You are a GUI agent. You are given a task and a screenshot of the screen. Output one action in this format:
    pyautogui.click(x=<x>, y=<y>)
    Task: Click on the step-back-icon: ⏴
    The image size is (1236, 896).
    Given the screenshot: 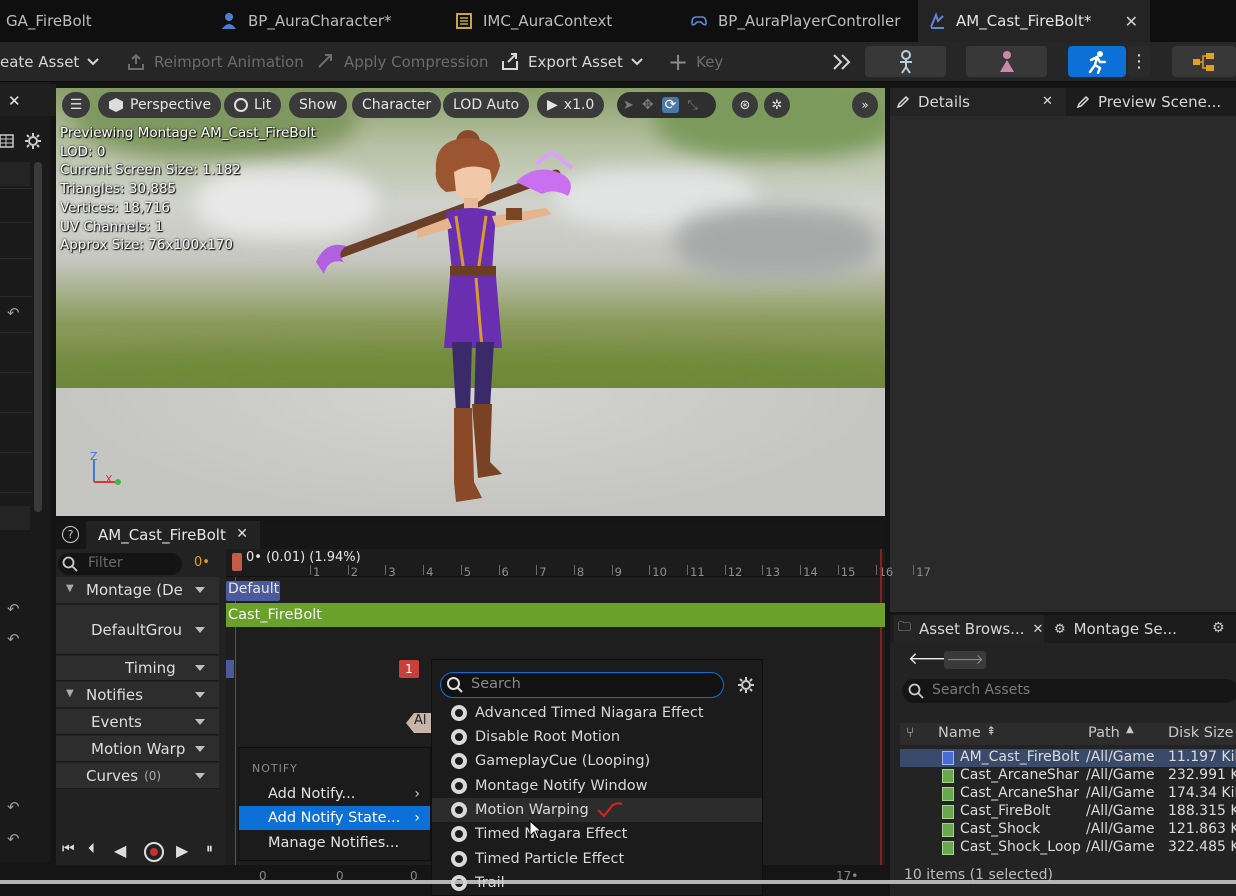 What is the action you would take?
    pyautogui.click(x=91, y=849)
    